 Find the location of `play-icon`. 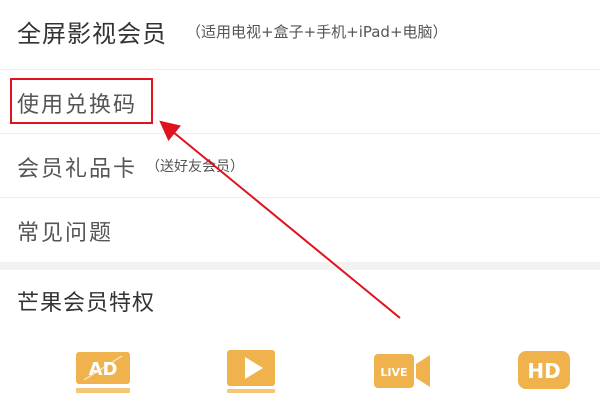

play-icon is located at coordinates (253, 371).